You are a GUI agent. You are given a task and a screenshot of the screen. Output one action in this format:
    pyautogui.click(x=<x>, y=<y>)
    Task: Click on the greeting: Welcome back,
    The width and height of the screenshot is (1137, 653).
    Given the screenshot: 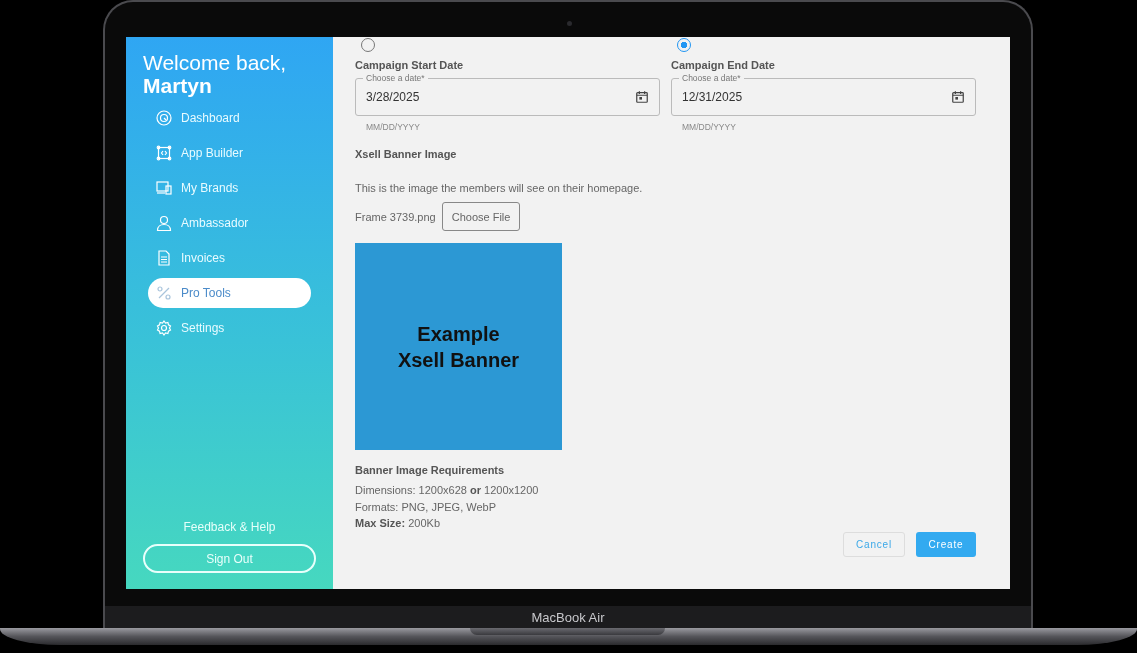 What is the action you would take?
    pyautogui.click(x=215, y=62)
    